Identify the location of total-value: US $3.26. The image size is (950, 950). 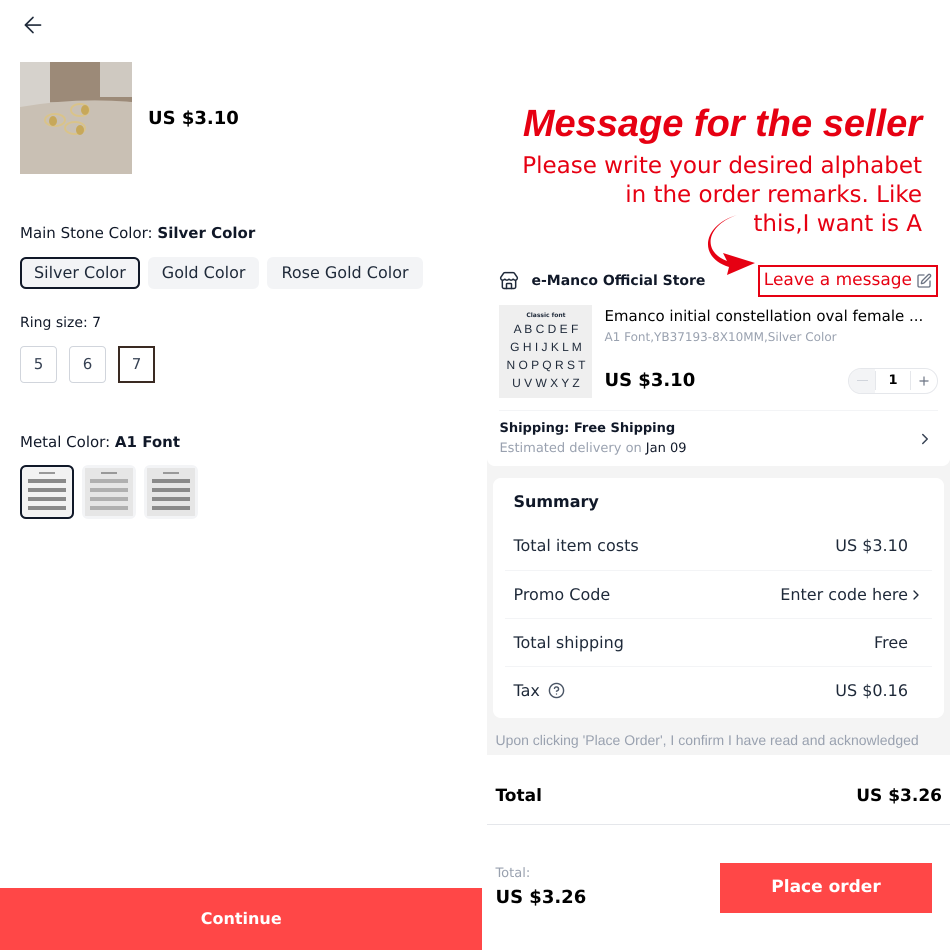
(899, 796).